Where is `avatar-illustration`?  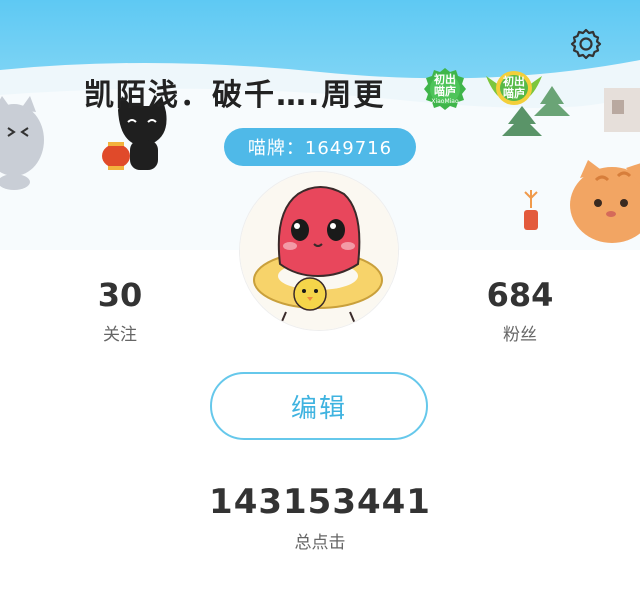
avatar-illustration is located at coordinates (319, 251).